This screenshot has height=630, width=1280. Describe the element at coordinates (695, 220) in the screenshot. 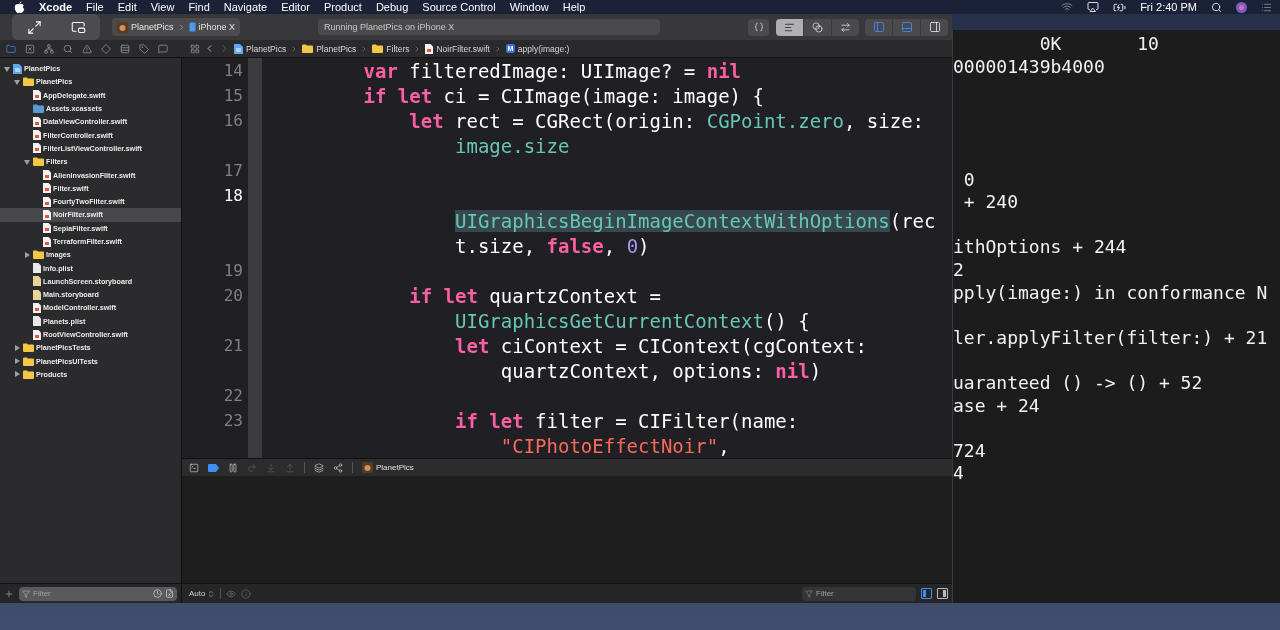

I see `code-line: UIGraphicsBeginImageContextWithOptions(rec` at that location.